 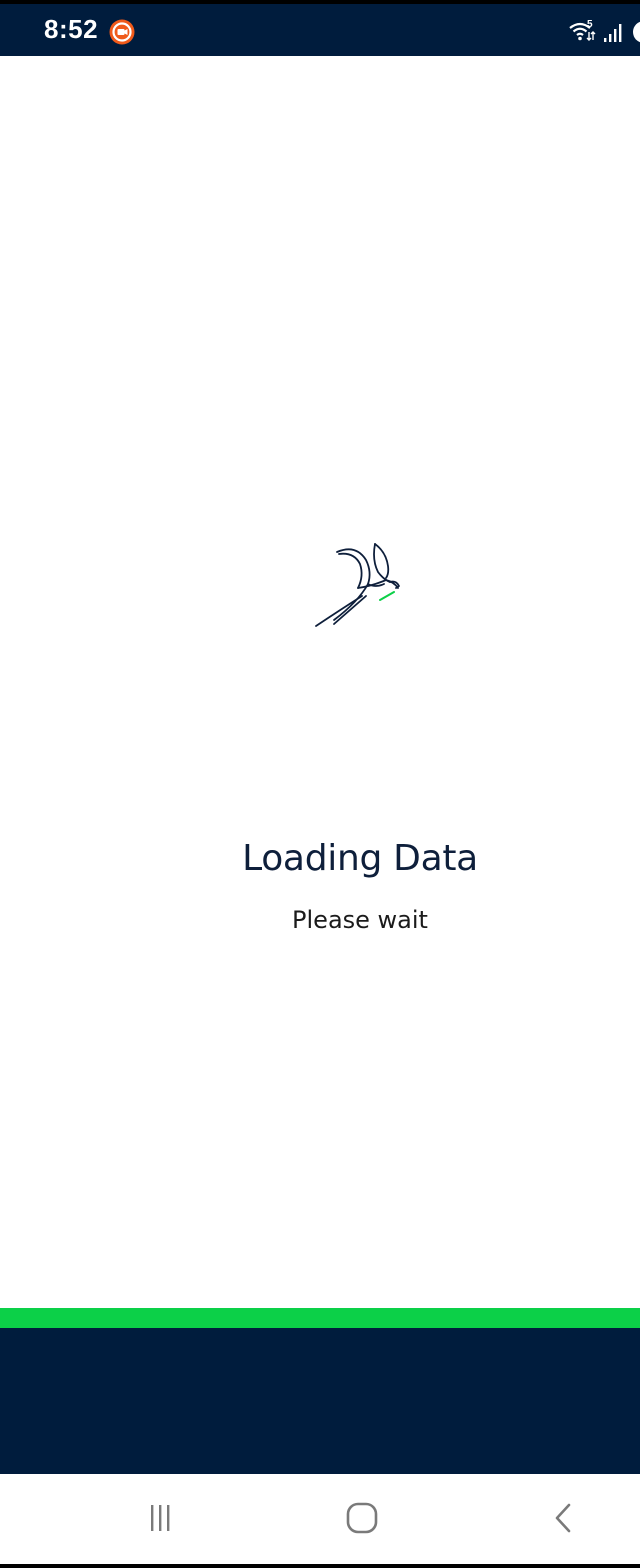 What do you see at coordinates (320, 1401) in the screenshot?
I see `bottom-panel` at bounding box center [320, 1401].